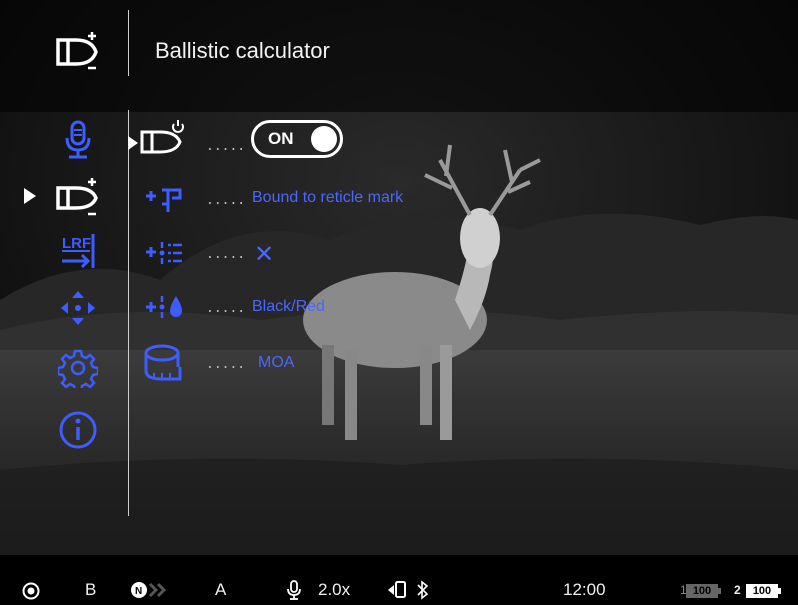  I want to click on submenu-row-reticle-list, so click(164, 253).